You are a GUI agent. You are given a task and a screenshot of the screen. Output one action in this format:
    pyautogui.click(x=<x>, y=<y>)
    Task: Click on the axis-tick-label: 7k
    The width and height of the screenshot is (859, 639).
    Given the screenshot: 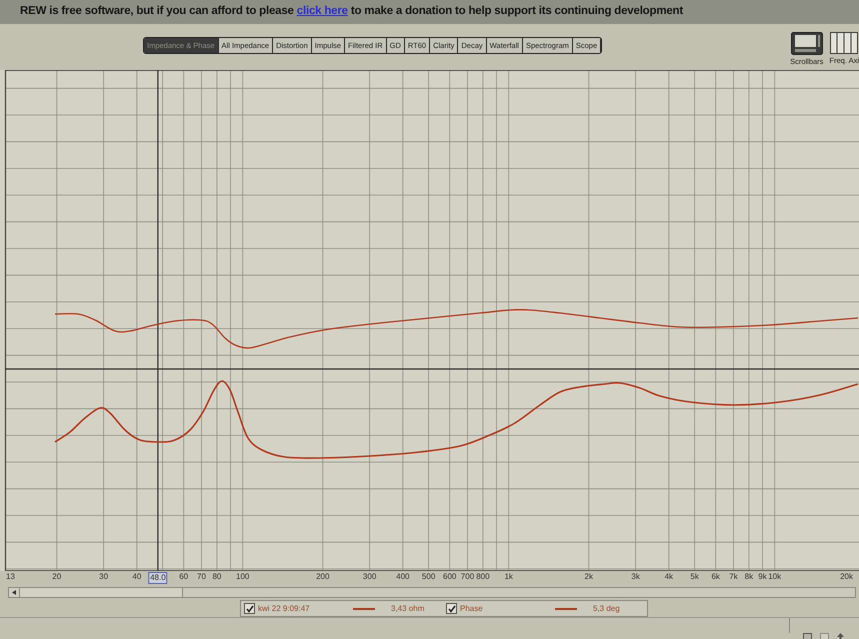 What is the action you would take?
    pyautogui.click(x=733, y=577)
    